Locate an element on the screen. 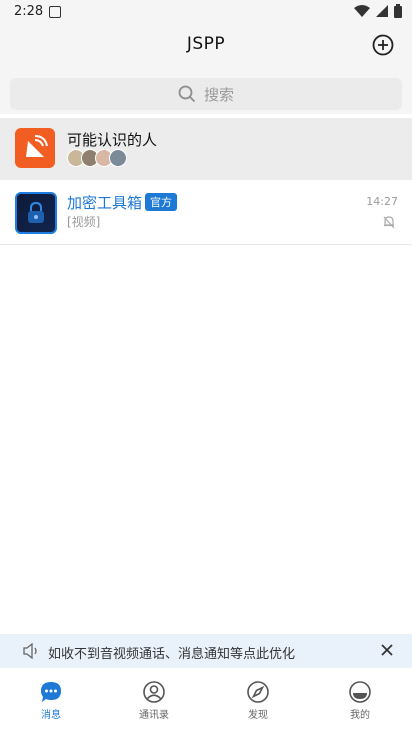  notification-icon is located at coordinates (55, 12).